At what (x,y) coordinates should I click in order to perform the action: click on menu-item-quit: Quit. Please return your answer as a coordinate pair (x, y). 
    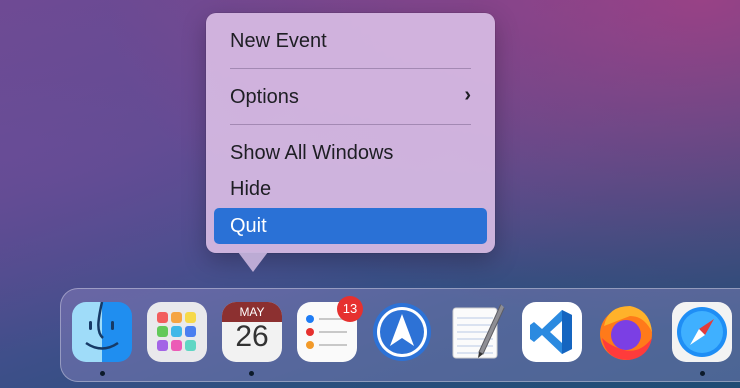
    Looking at the image, I should click on (350, 226).